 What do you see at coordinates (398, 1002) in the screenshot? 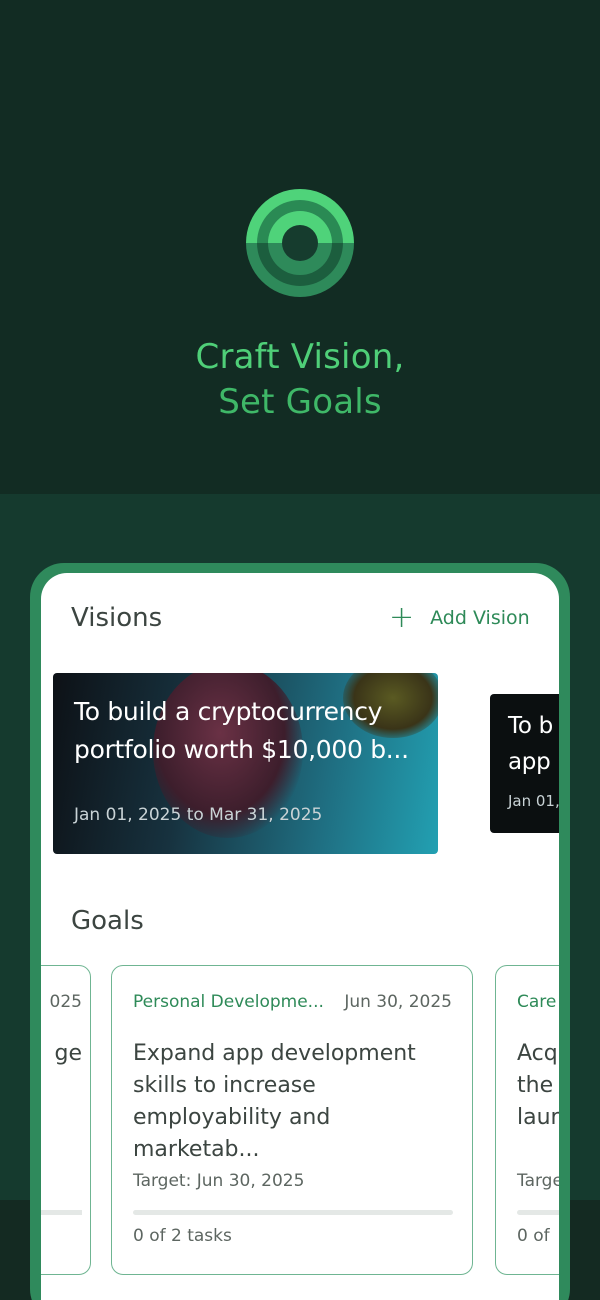
I see `goal-due-date: Jun 30, 2025` at bounding box center [398, 1002].